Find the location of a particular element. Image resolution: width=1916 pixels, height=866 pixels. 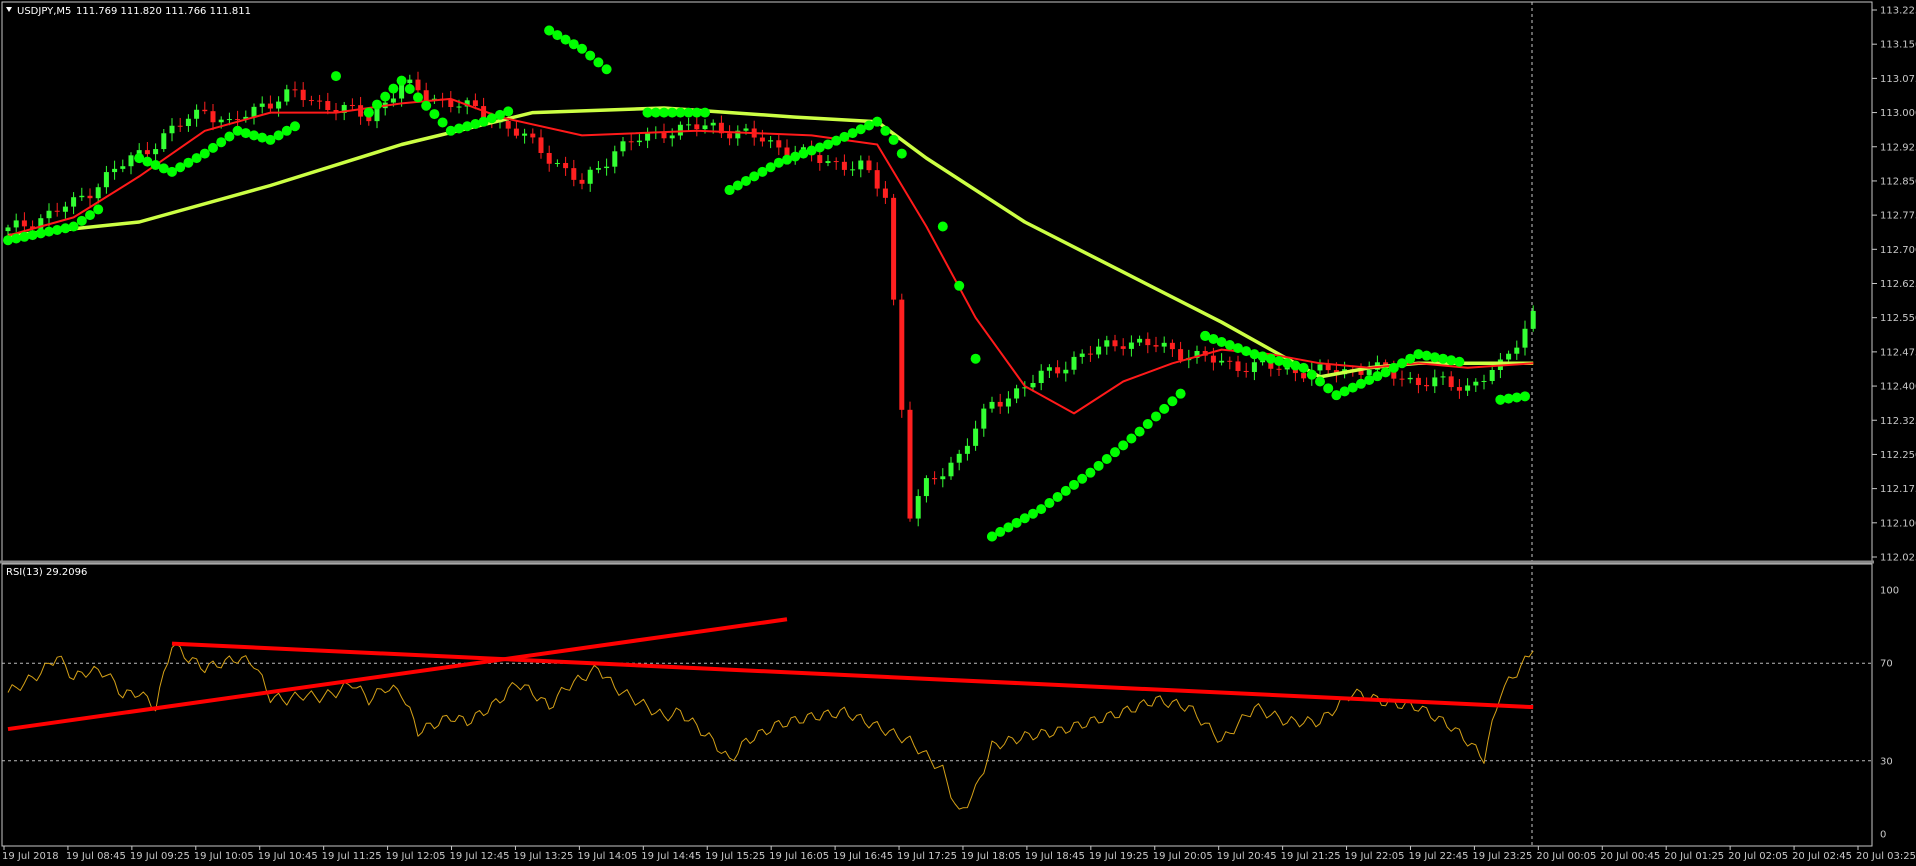

time-tick-label: 19 Jul 10:45 is located at coordinates (288, 856).